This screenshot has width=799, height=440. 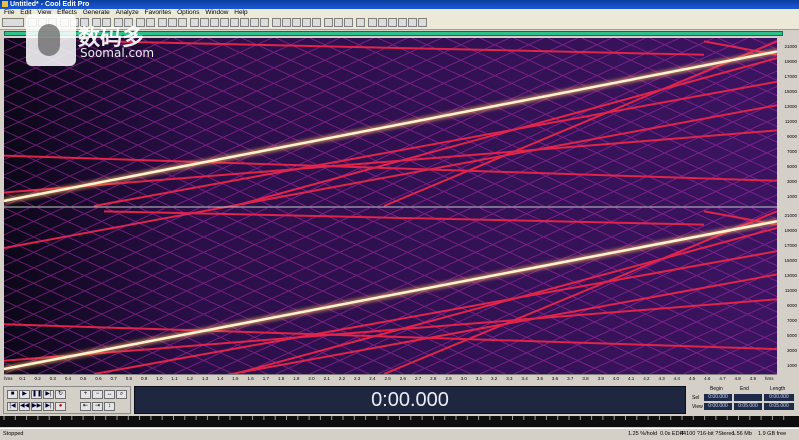 I want to click on zoom-left-button: ⇤, so click(x=85, y=406).